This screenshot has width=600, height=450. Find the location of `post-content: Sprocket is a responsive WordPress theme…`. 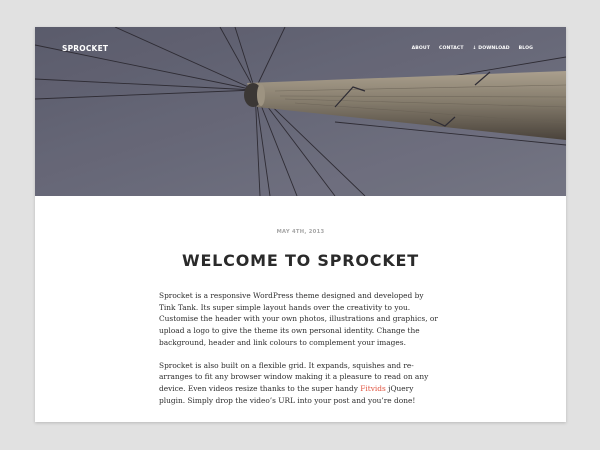

post-content: Sprocket is a responsive WordPress theme… is located at coordinates (299, 353).